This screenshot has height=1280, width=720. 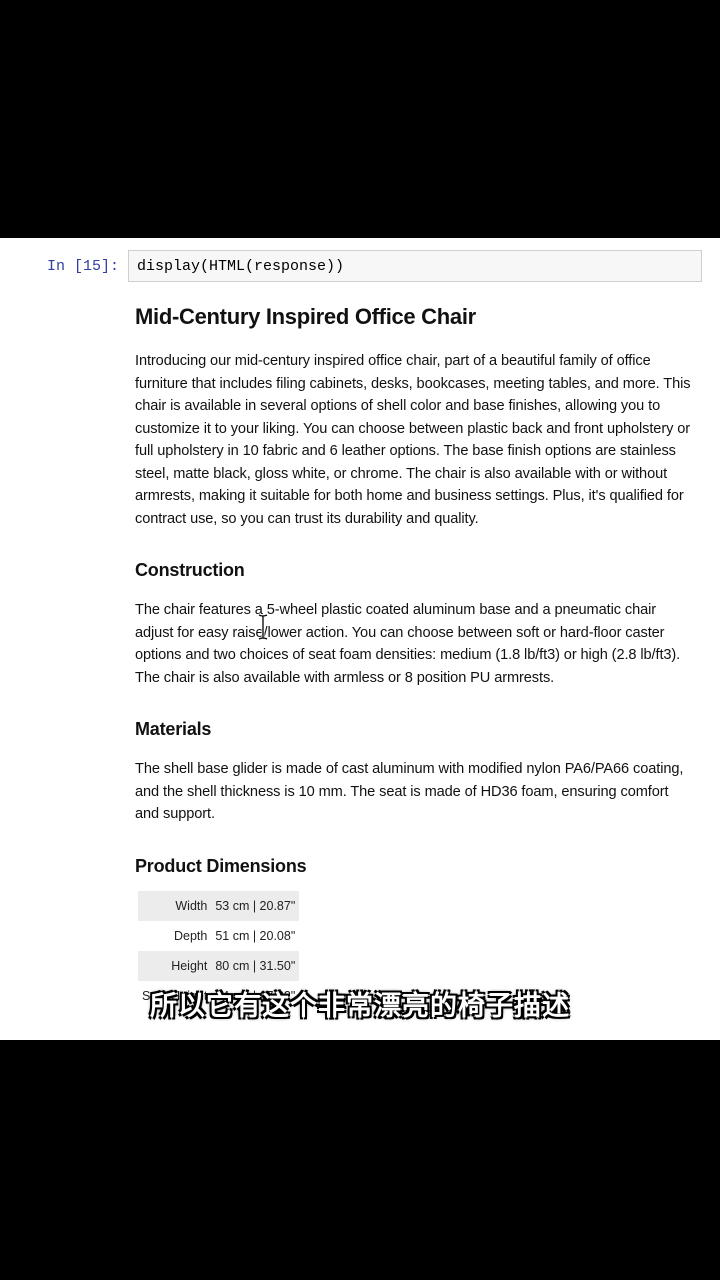 What do you see at coordinates (175, 965) in the screenshot?
I see `dimension-label: Height` at bounding box center [175, 965].